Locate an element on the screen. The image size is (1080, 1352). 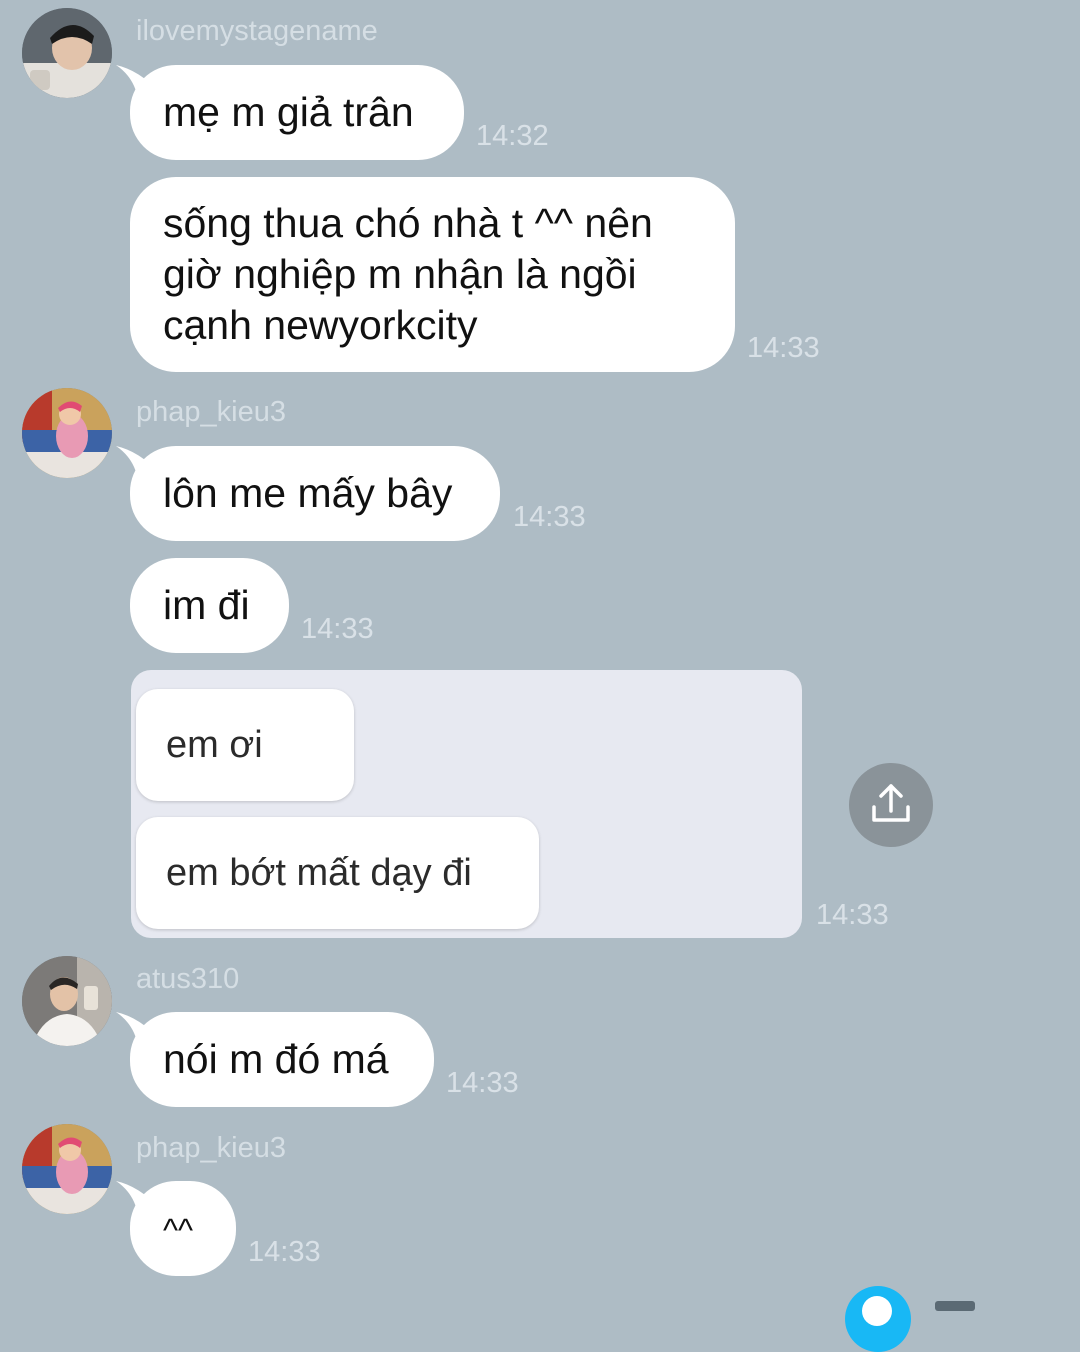
message-time: 14:32 is located at coordinates (512, 136).